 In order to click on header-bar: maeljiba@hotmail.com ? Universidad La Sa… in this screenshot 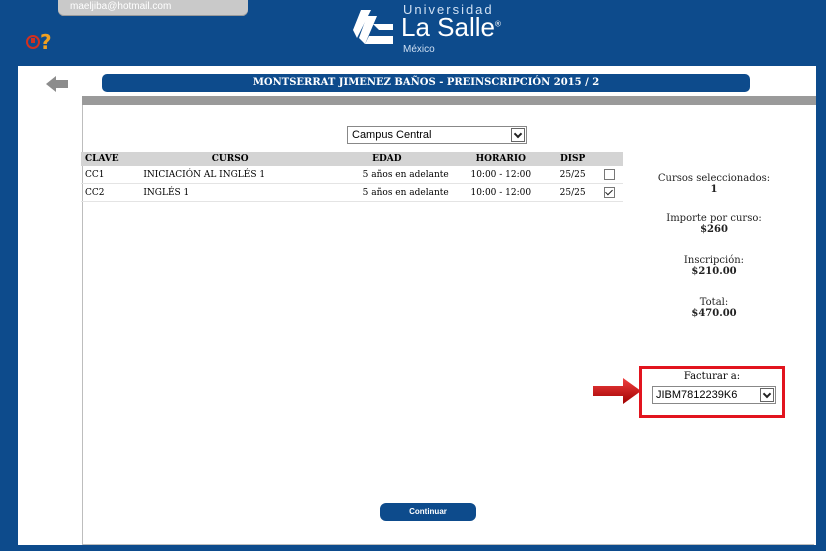, I will do `click(413, 31)`.